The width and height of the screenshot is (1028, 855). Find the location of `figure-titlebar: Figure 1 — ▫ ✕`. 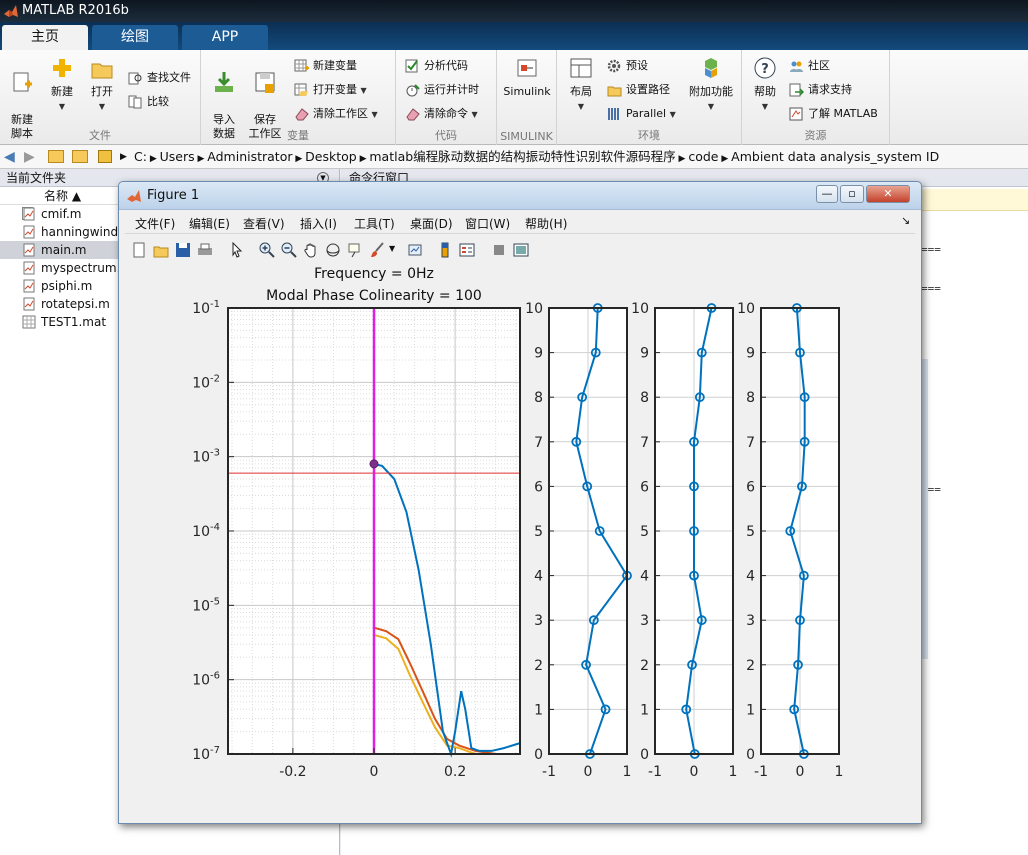

figure-titlebar: Figure 1 — ▫ ✕ is located at coordinates (520, 196).